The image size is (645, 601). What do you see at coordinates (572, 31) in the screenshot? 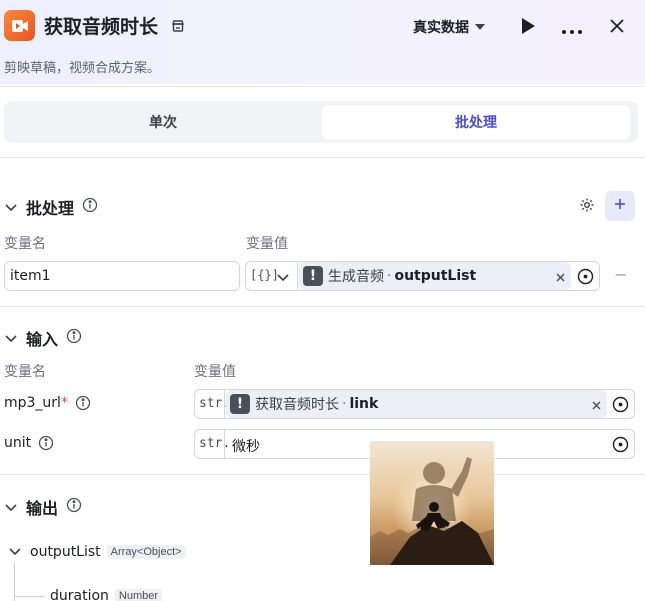
I see `more-icon` at bounding box center [572, 31].